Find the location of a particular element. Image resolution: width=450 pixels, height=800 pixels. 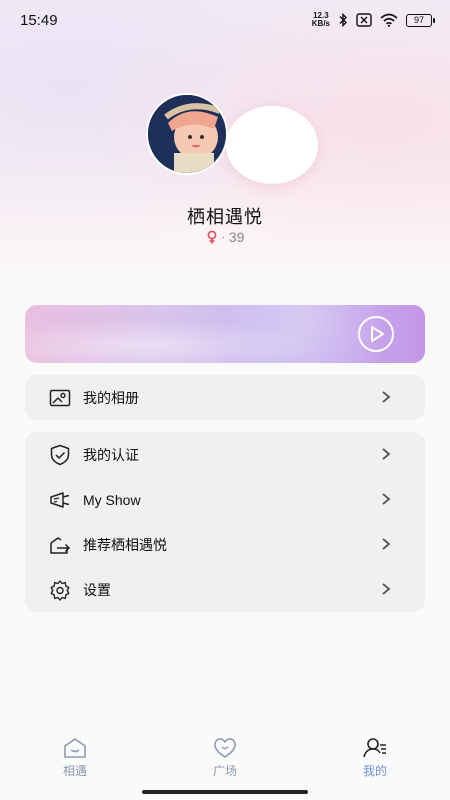

menu-item-settings: 设置 is located at coordinates (225, 589).